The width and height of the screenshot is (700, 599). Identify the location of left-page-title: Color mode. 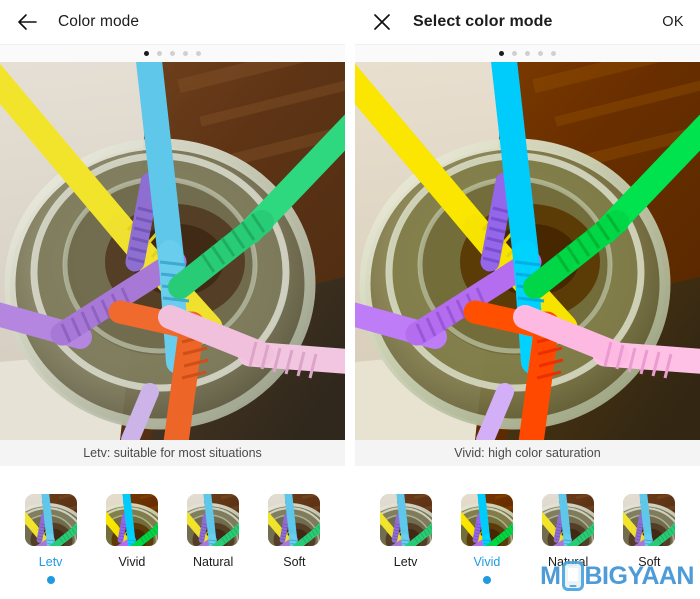
(99, 21).